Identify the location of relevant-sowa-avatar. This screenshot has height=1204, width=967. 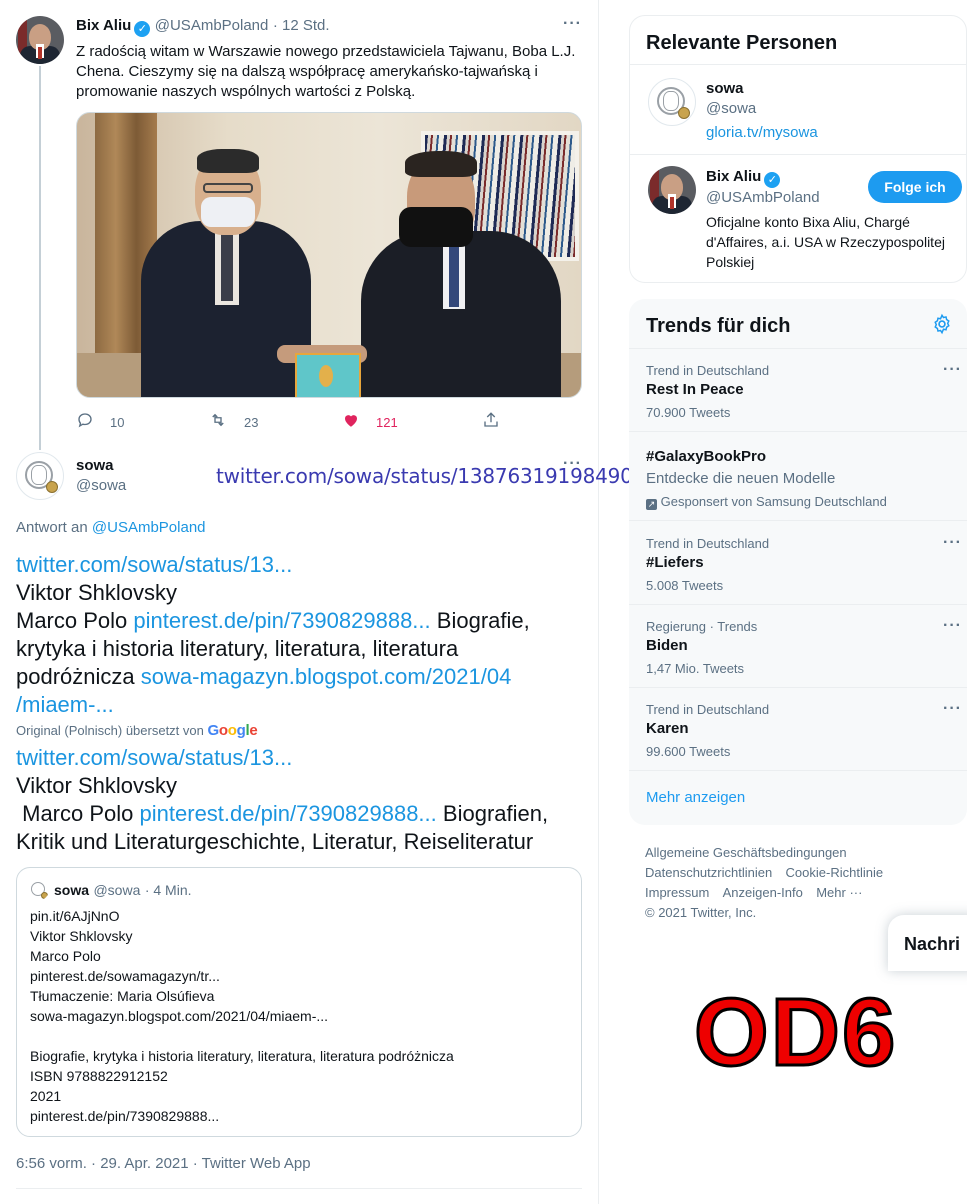
(672, 102).